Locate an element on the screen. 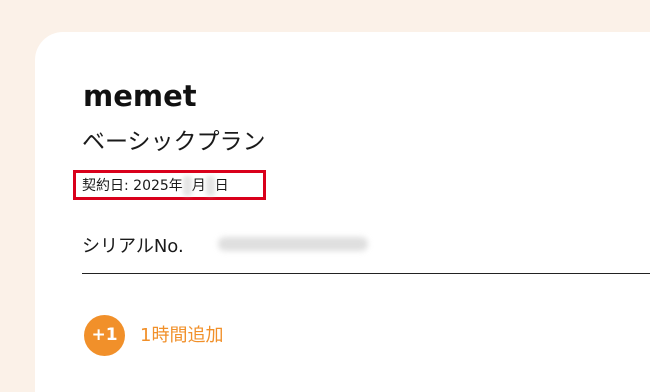  serial-number-redacted is located at coordinates (293, 244).